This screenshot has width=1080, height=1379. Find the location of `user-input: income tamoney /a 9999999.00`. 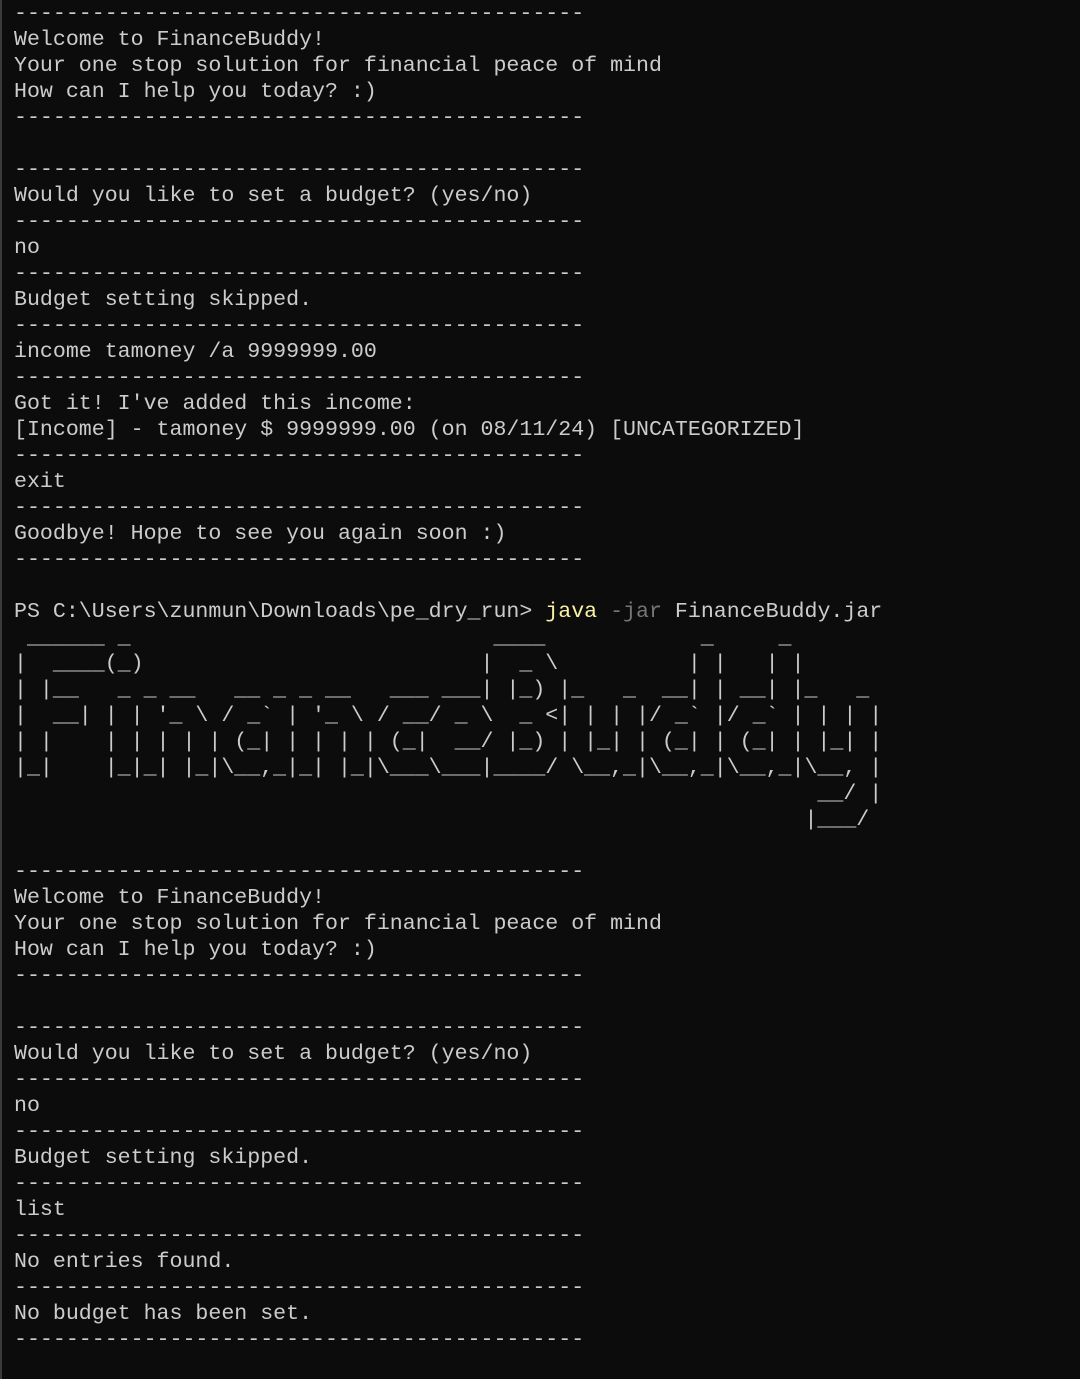

user-input: income tamoney /a 9999999.00 is located at coordinates (195, 352).